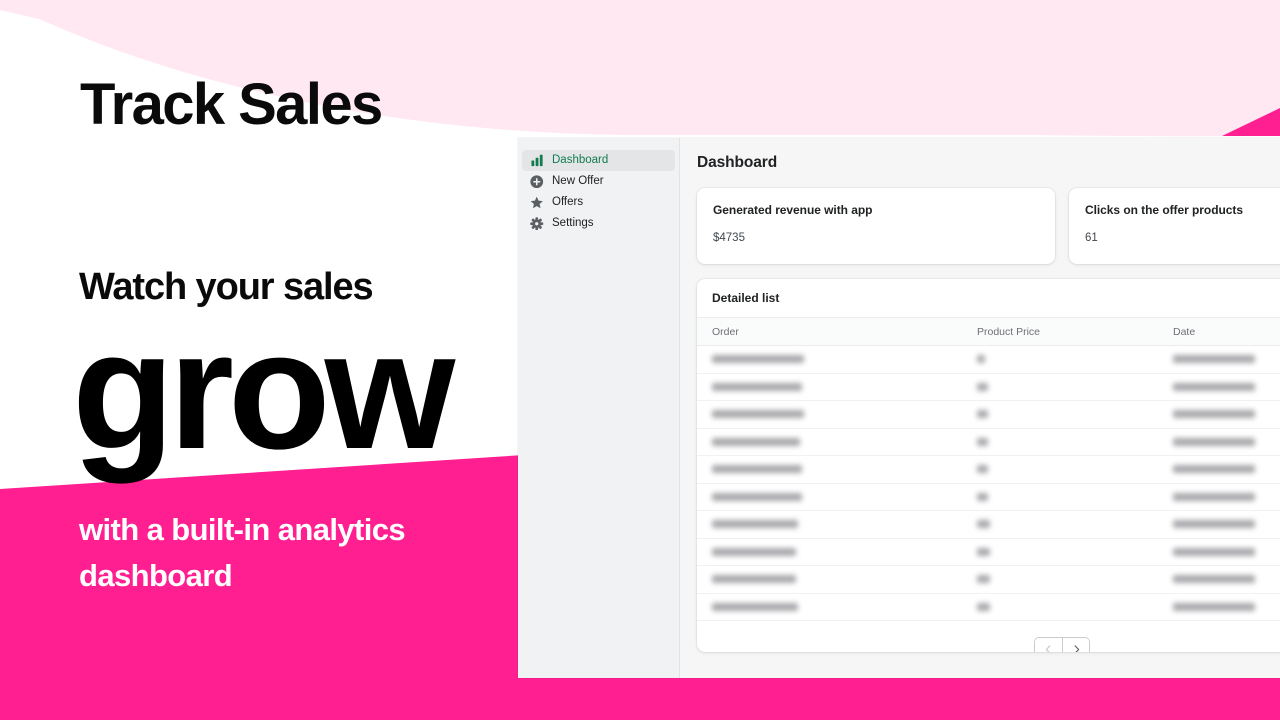 This screenshot has height=720, width=1280. I want to click on sidebar-item-new-offer: New Offer, so click(598, 181).